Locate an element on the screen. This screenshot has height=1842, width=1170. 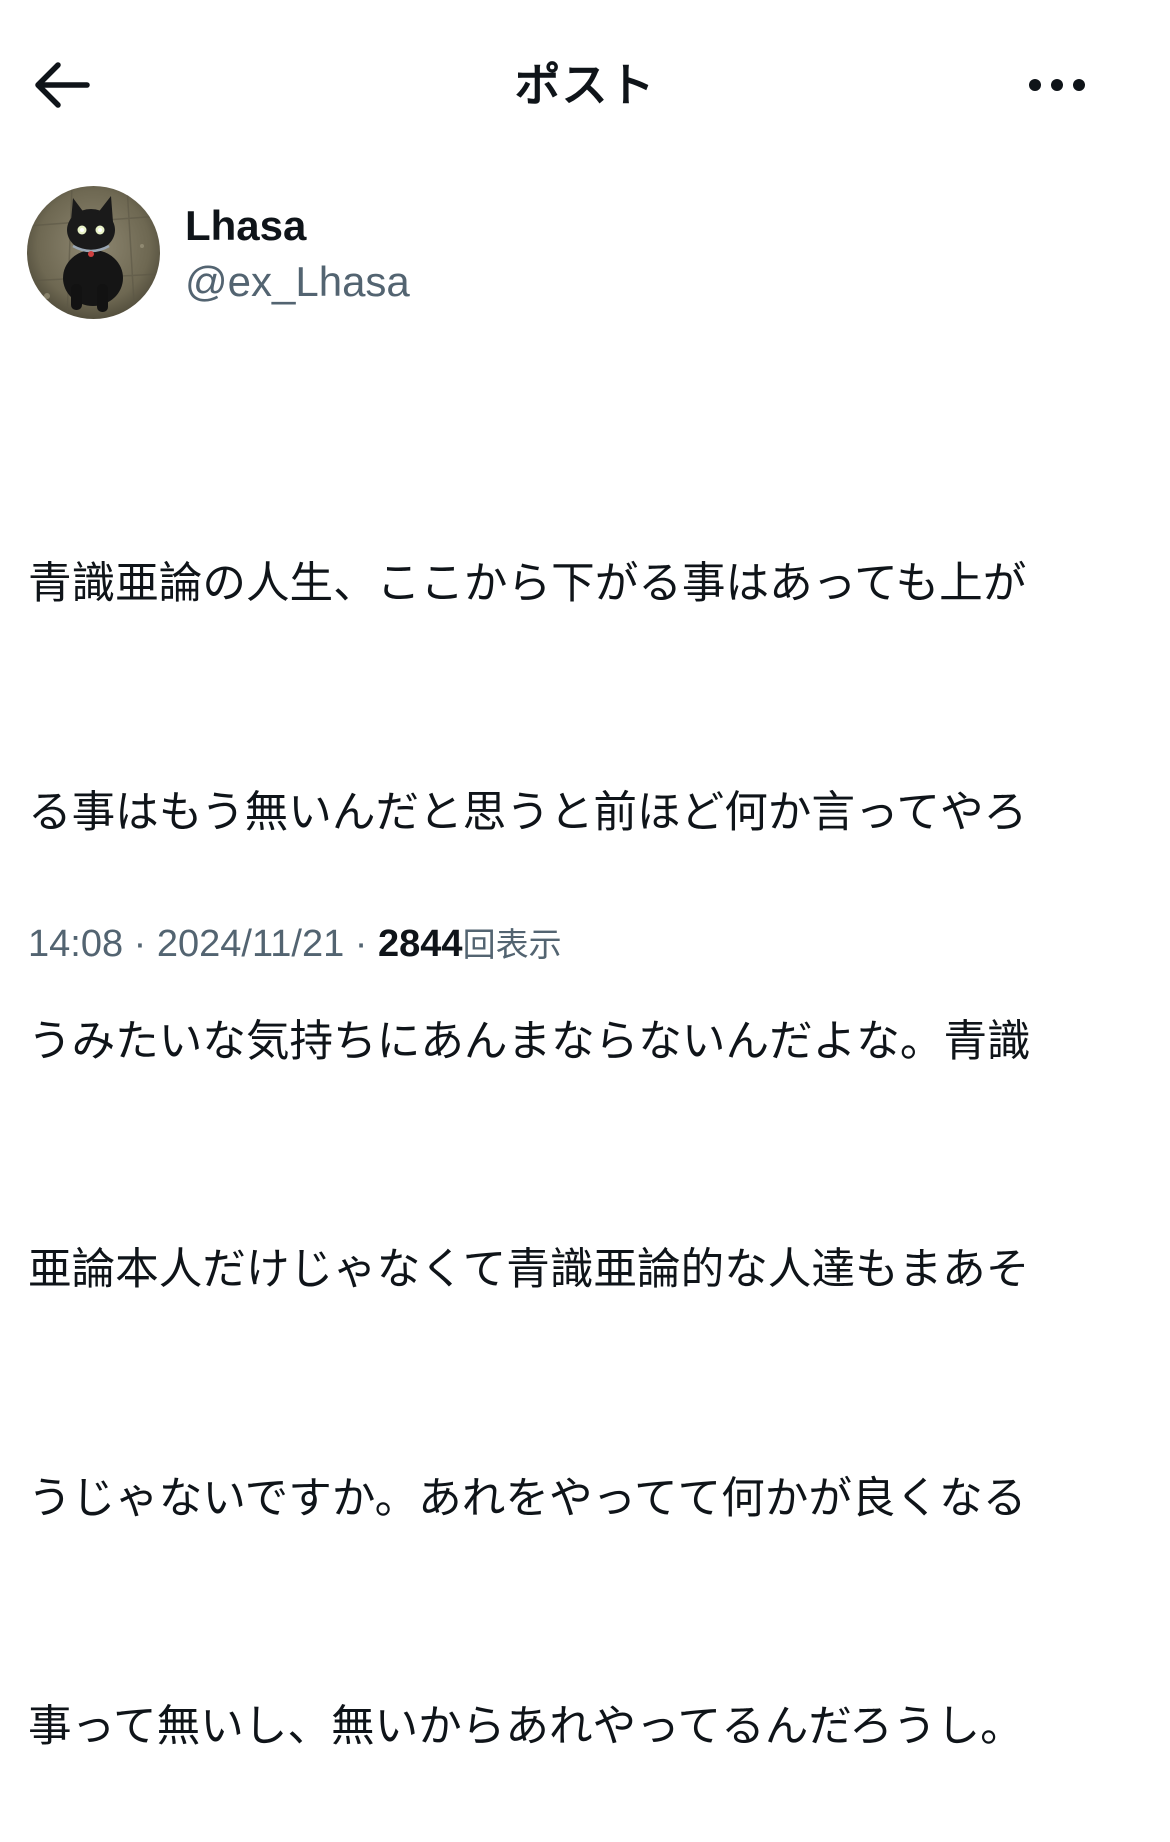
more-options-button is located at coordinates (1057, 85).